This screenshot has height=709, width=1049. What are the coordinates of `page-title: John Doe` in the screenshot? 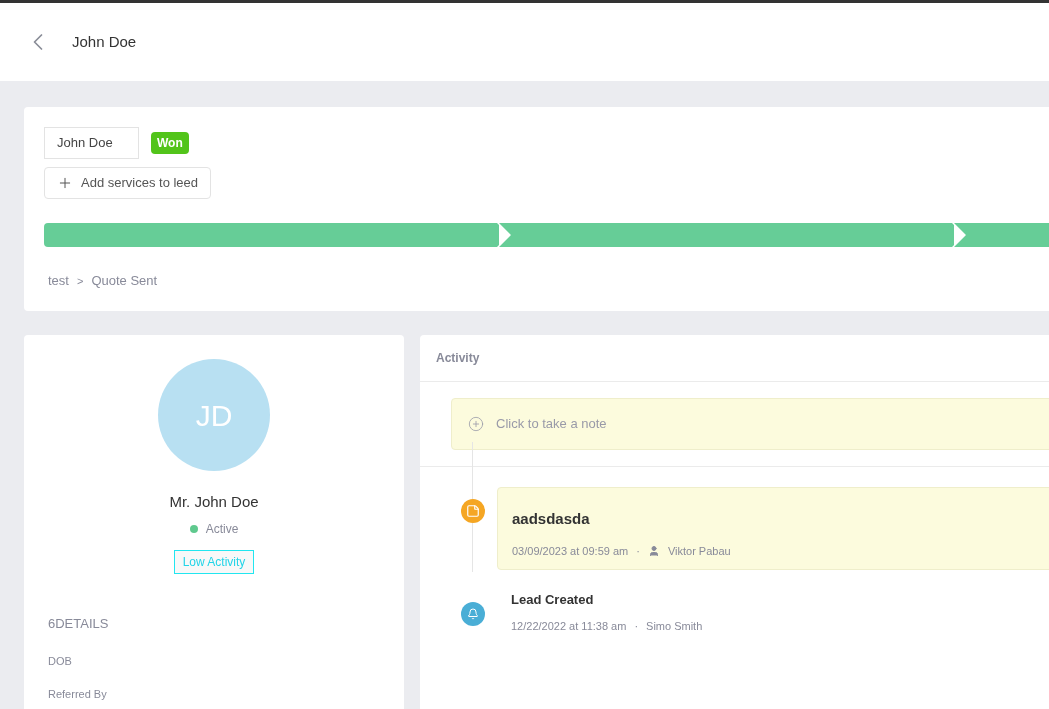 It's located at (104, 41).